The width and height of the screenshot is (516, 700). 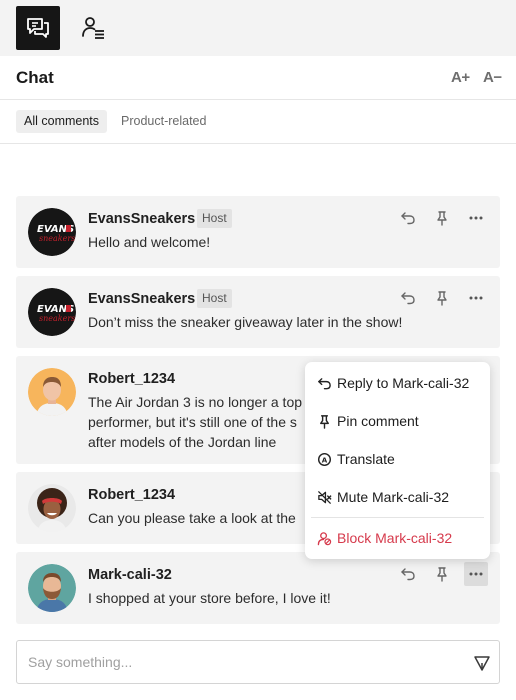 I want to click on menu-divider, so click(x=397, y=517).